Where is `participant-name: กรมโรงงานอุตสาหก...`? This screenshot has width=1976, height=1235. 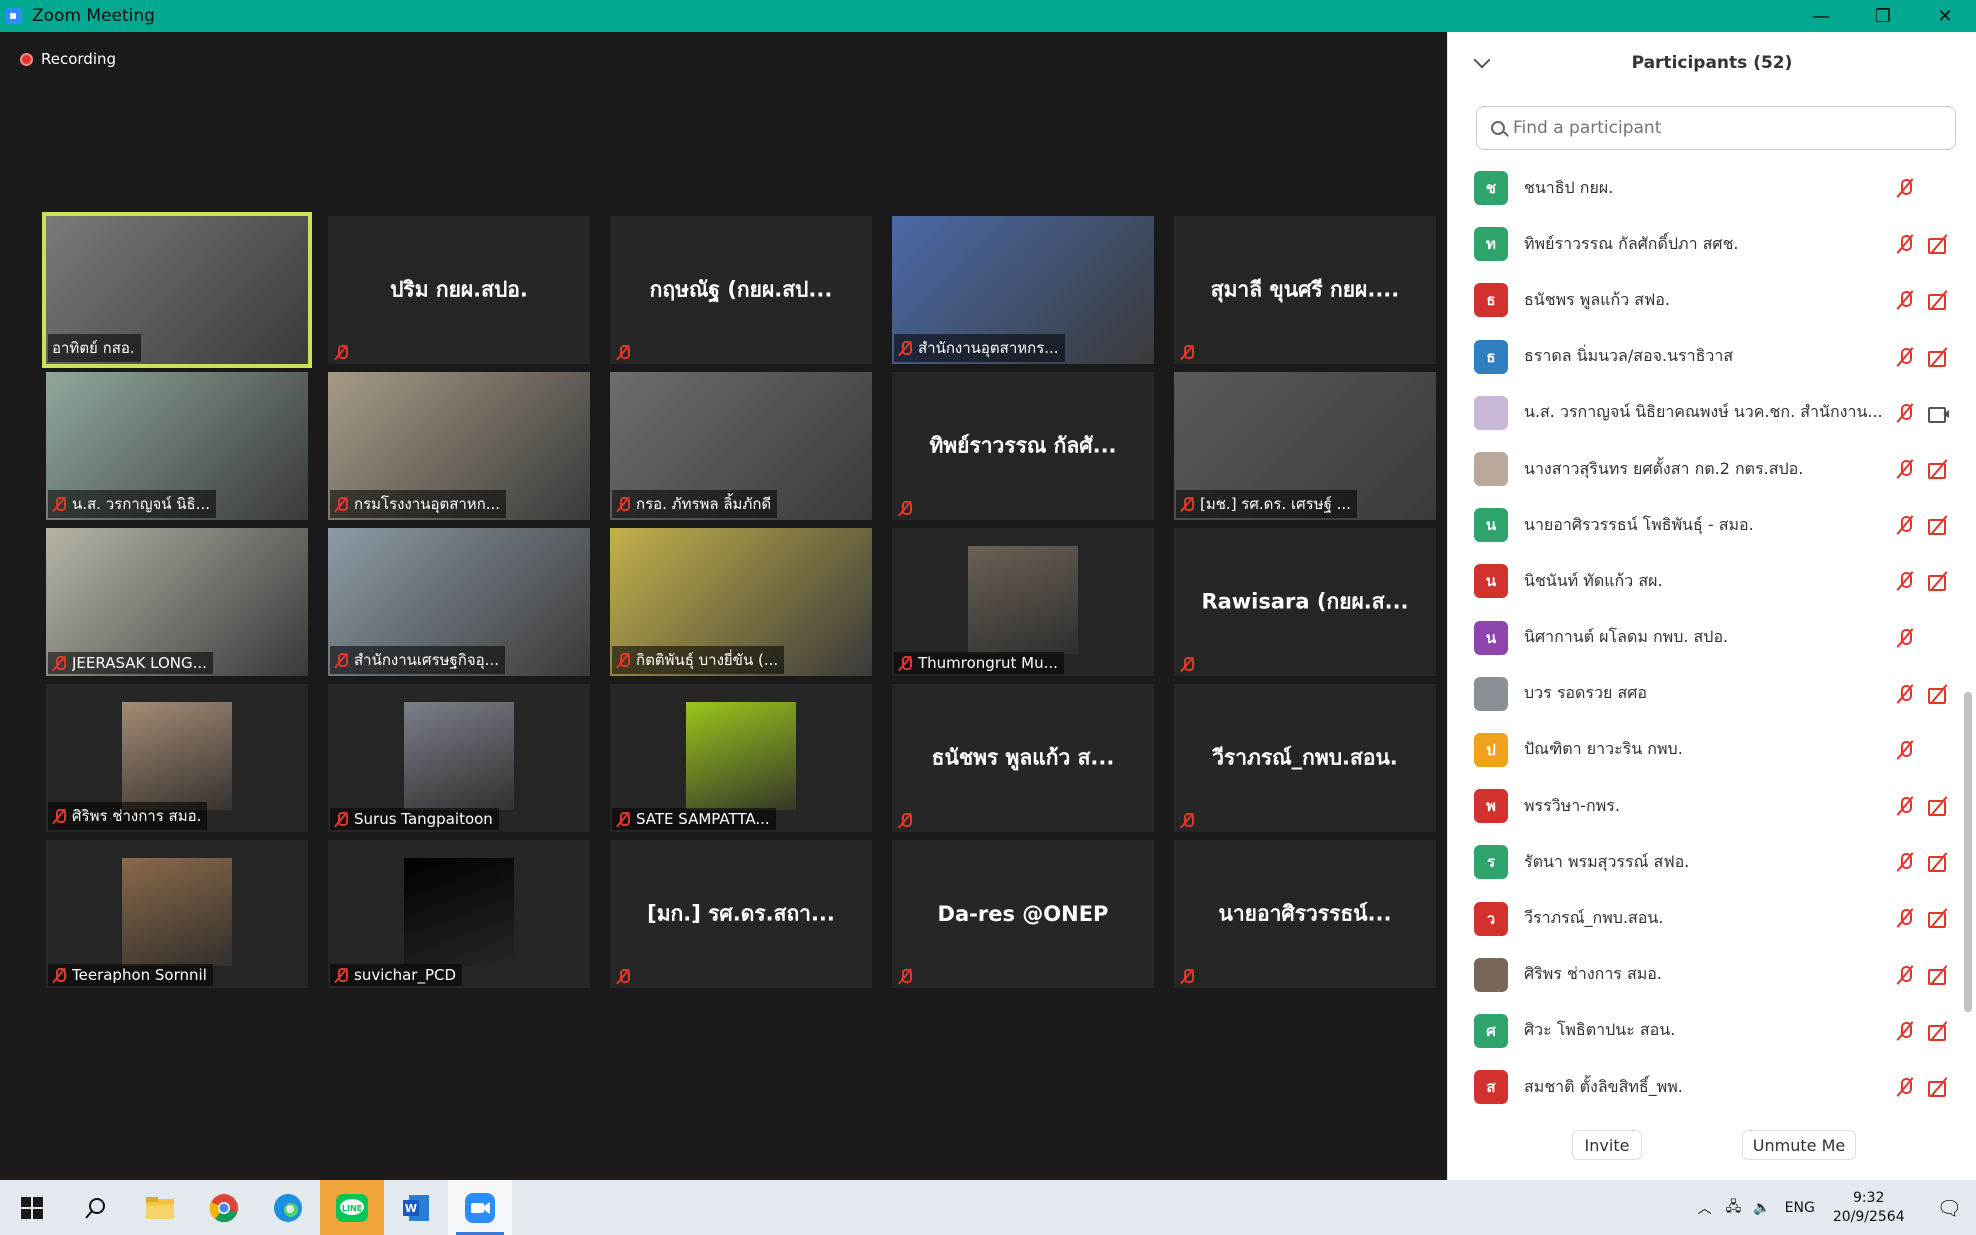
participant-name: กรมโรงงานอุตสาหก... is located at coordinates (427, 504).